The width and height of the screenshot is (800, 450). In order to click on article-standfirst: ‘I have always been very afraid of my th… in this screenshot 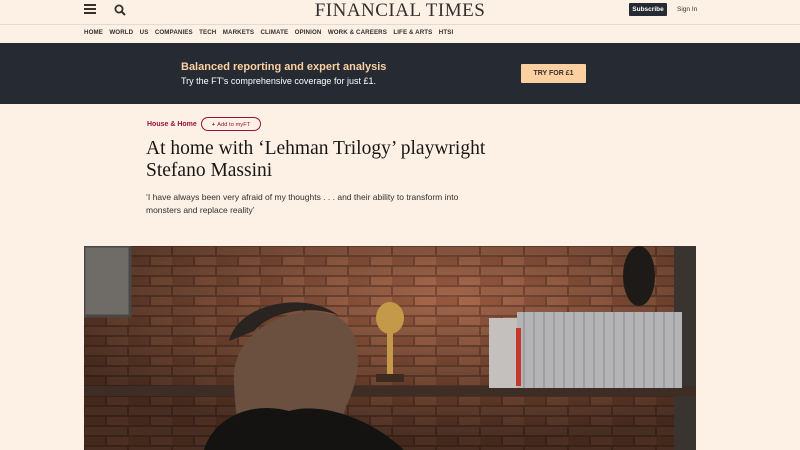, I will do `click(302, 203)`.